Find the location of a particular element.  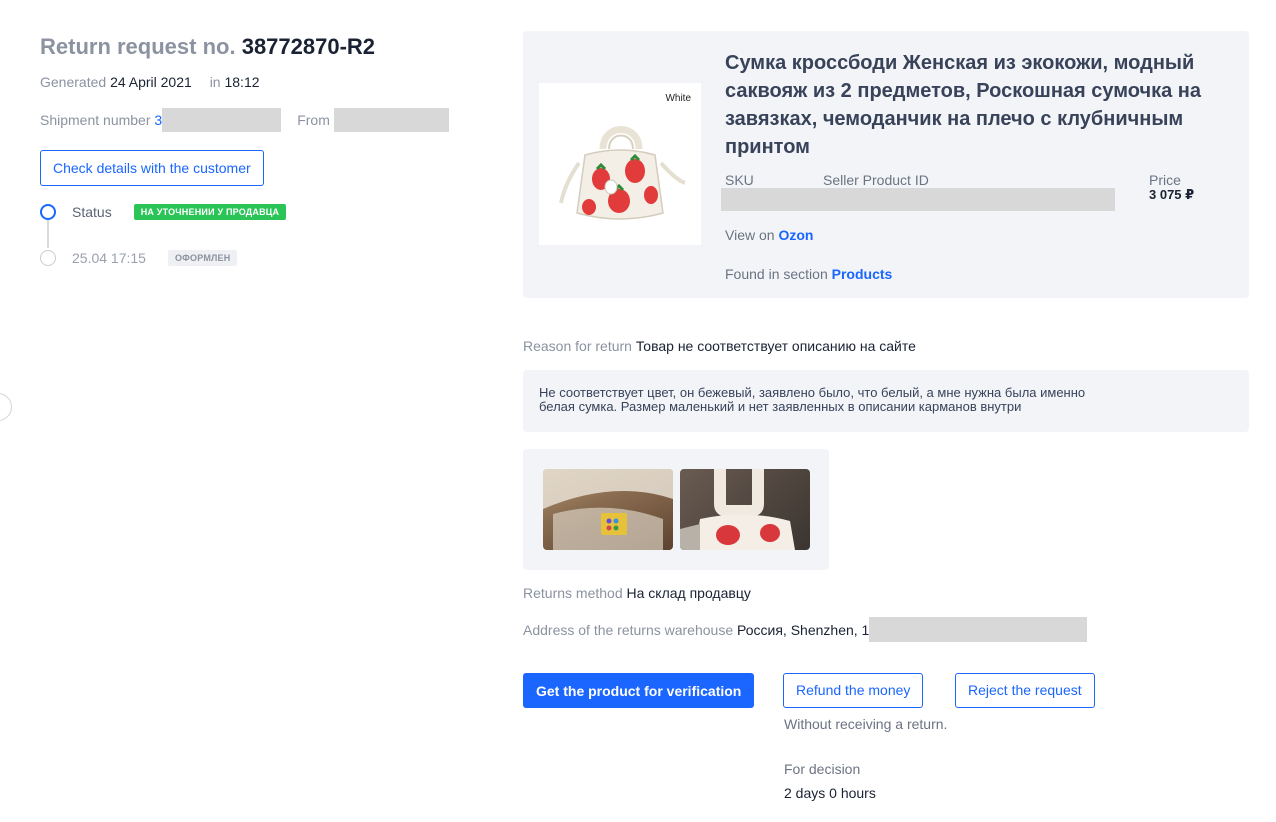

shipment-label: Shipment number is located at coordinates (95, 120).